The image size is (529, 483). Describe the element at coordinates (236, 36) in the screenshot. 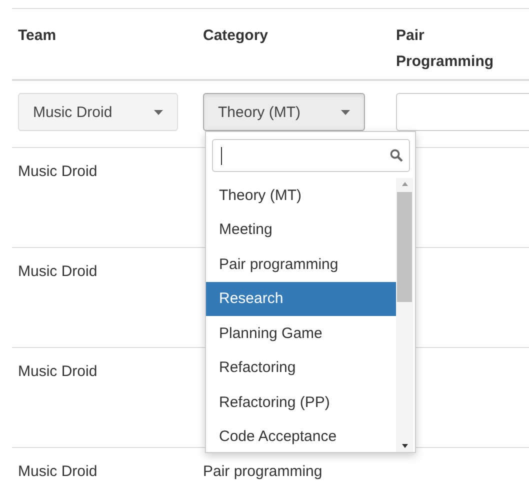

I see `column-header: Category` at that location.